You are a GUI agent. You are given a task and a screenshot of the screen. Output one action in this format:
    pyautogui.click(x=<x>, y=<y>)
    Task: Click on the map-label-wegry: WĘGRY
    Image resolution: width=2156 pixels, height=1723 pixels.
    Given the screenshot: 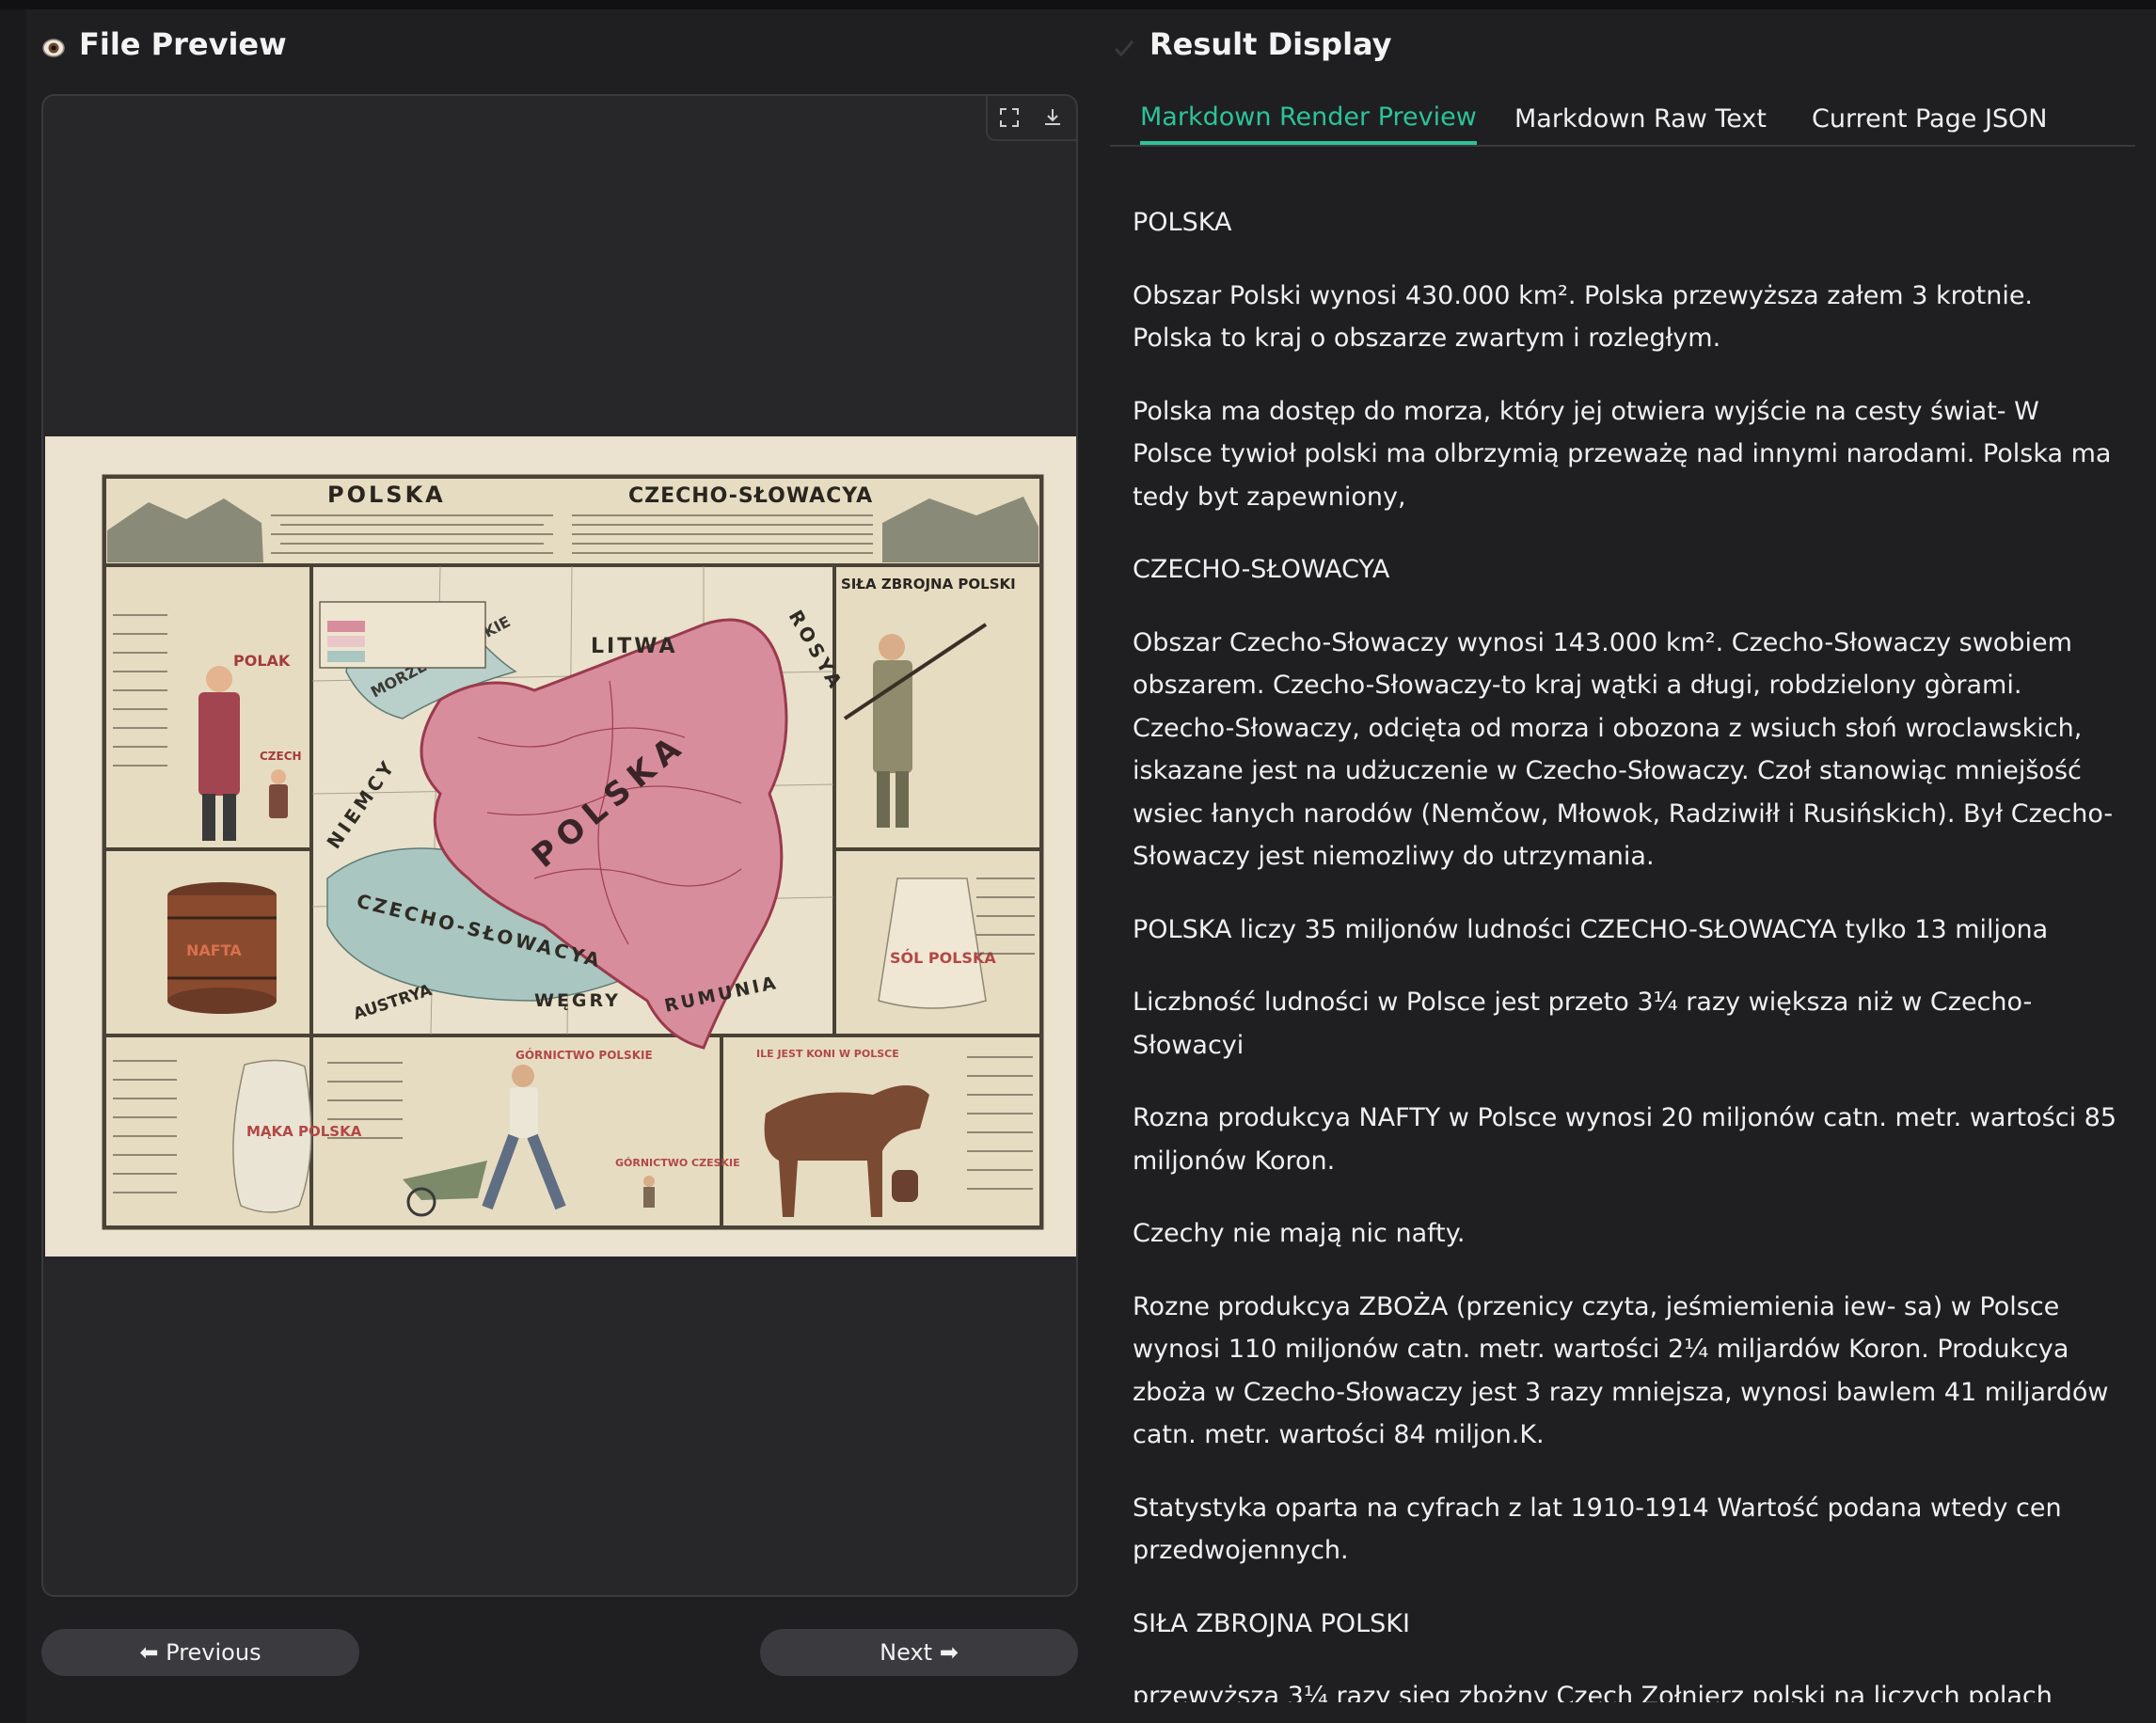 What is the action you would take?
    pyautogui.click(x=577, y=1000)
    